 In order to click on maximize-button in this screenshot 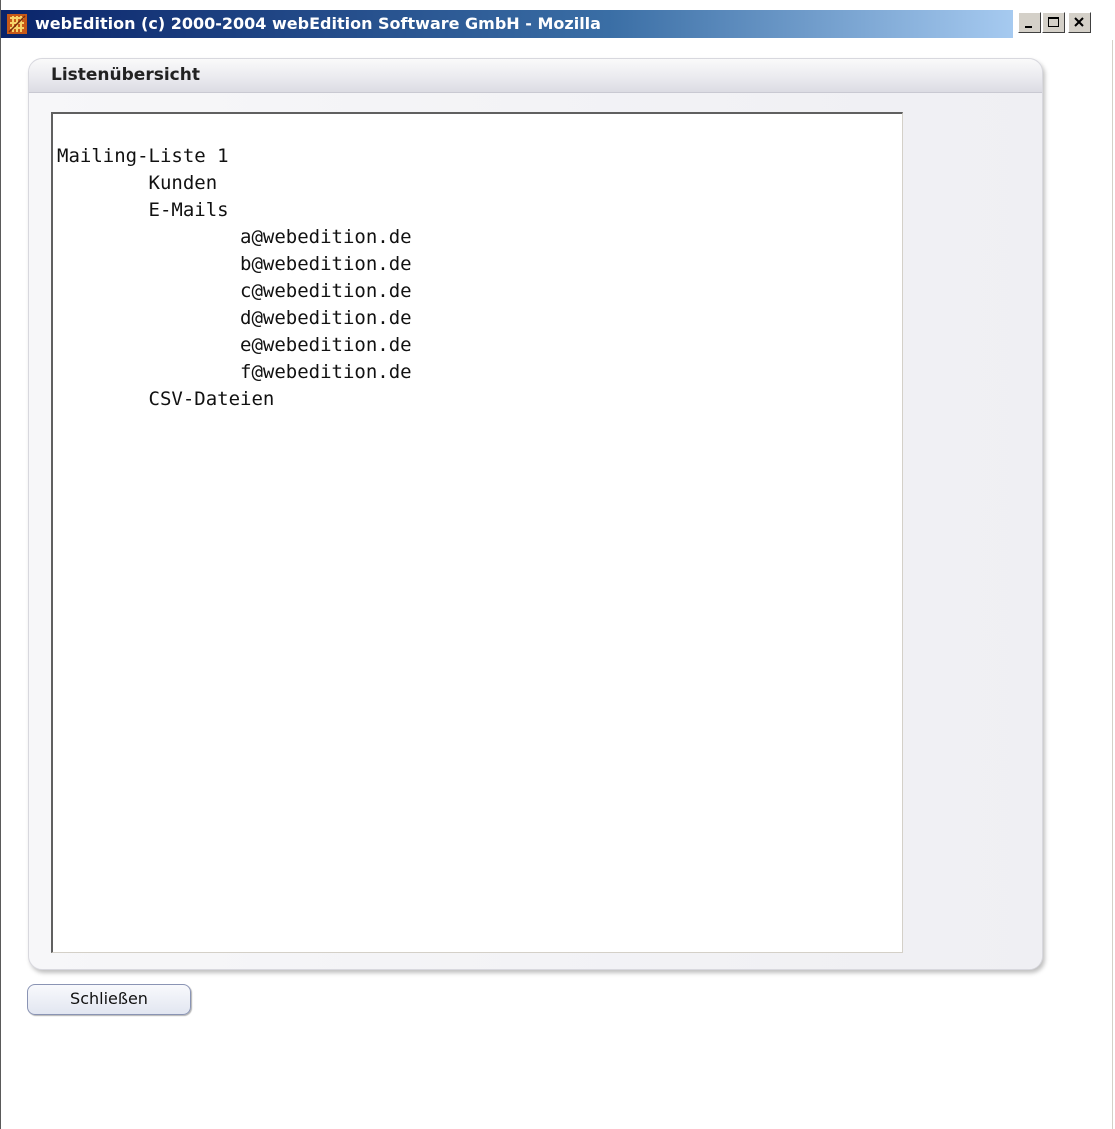, I will do `click(1053, 22)`.